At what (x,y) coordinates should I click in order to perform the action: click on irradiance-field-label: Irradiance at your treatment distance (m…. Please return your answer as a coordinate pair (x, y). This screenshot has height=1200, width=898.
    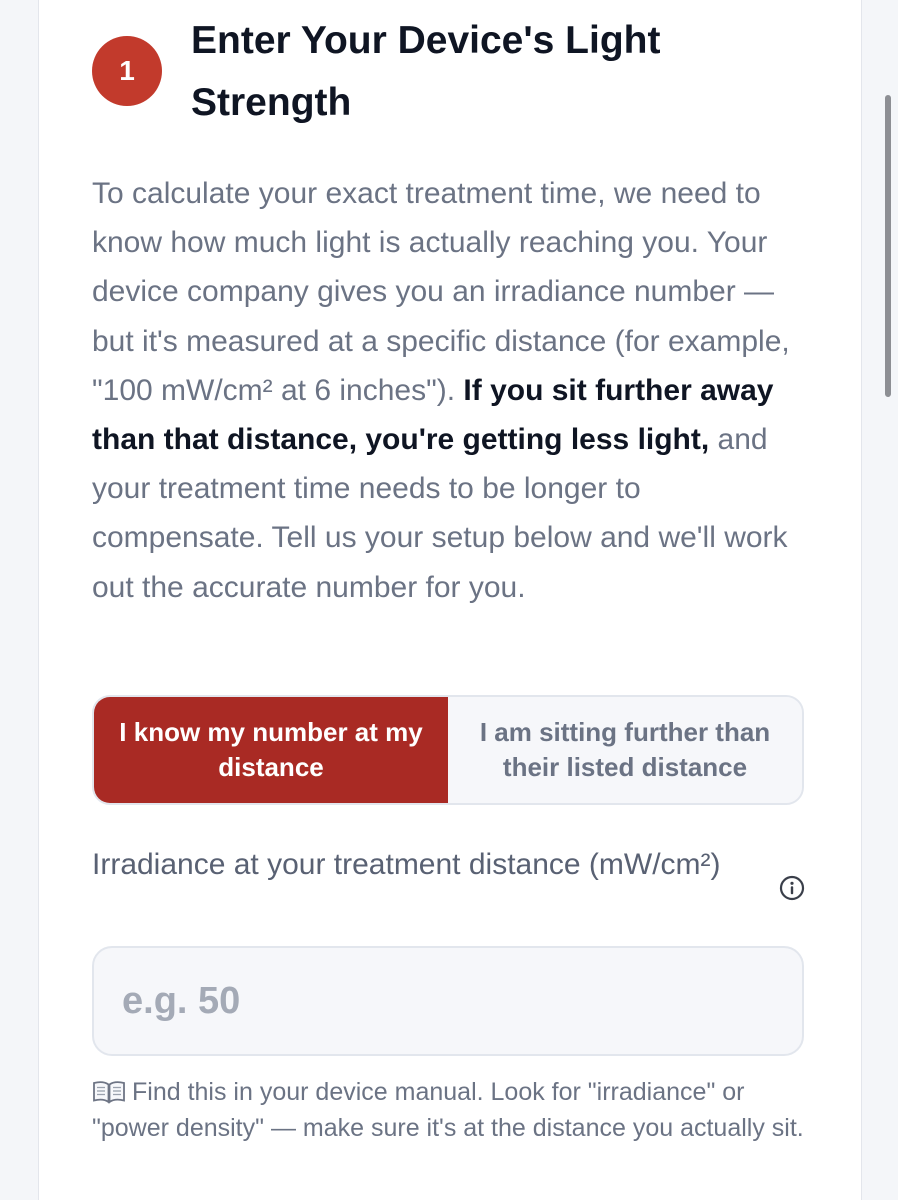
    Looking at the image, I should click on (406, 864).